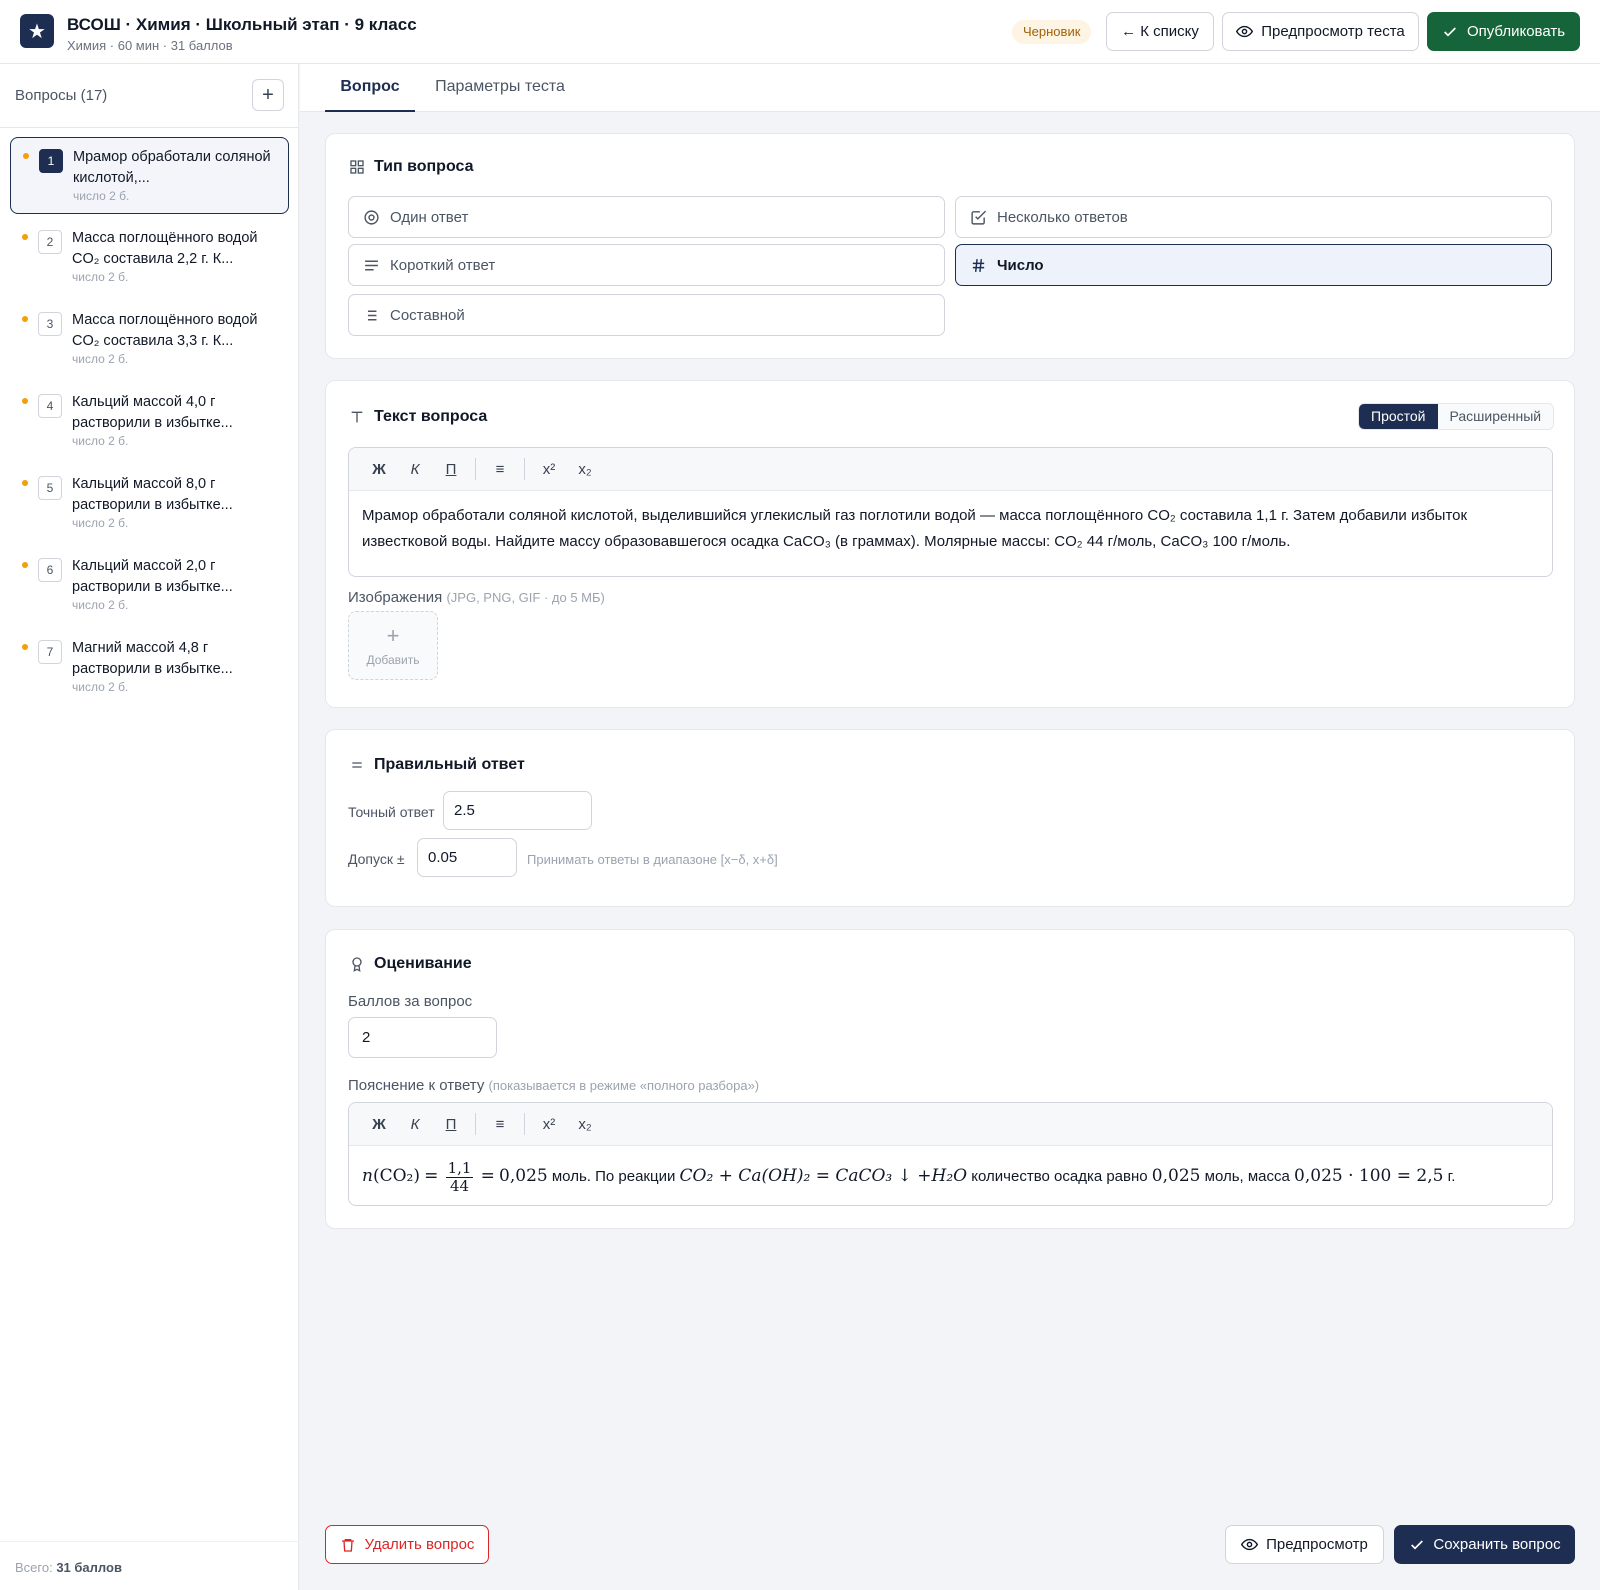 This screenshot has height=1590, width=1600. I want to click on question-number: 2, so click(50, 242).